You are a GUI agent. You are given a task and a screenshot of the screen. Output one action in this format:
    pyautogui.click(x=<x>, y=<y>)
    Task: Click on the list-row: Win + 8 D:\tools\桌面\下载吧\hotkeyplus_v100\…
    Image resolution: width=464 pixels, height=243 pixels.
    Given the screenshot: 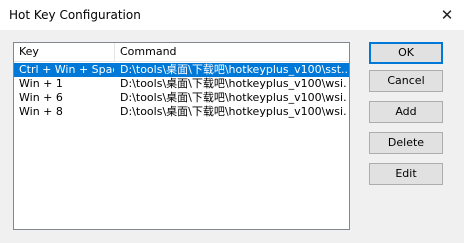 What is the action you would take?
    pyautogui.click(x=181, y=112)
    